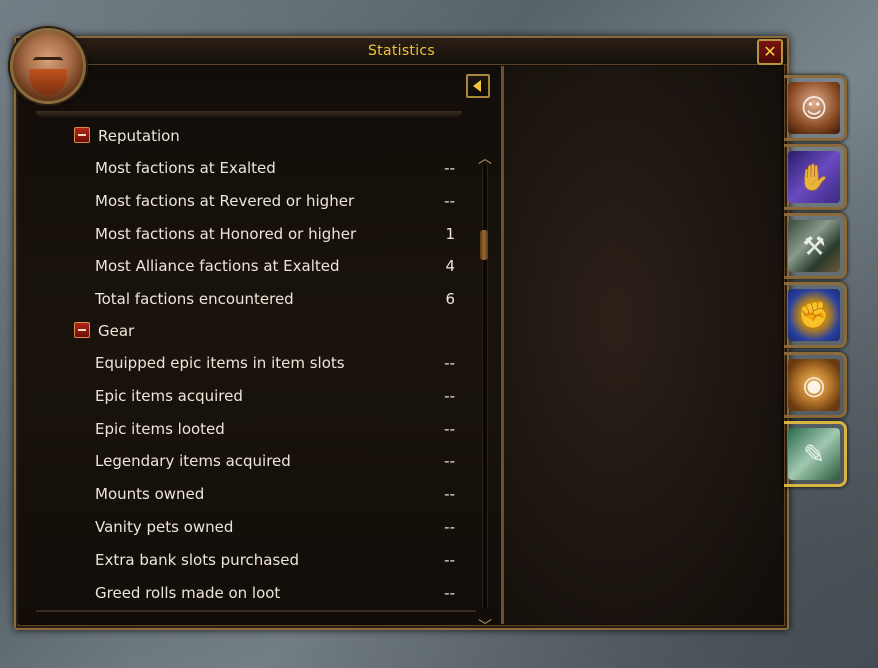  Describe the element at coordinates (450, 299) in the screenshot. I see `stat-value: 6` at that location.